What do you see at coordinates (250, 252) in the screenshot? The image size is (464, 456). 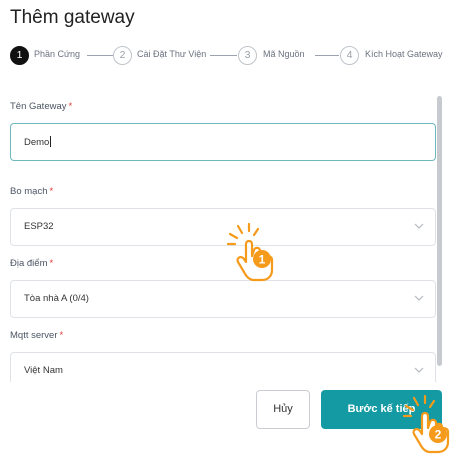 I see `tap-hand-icon: 1` at bounding box center [250, 252].